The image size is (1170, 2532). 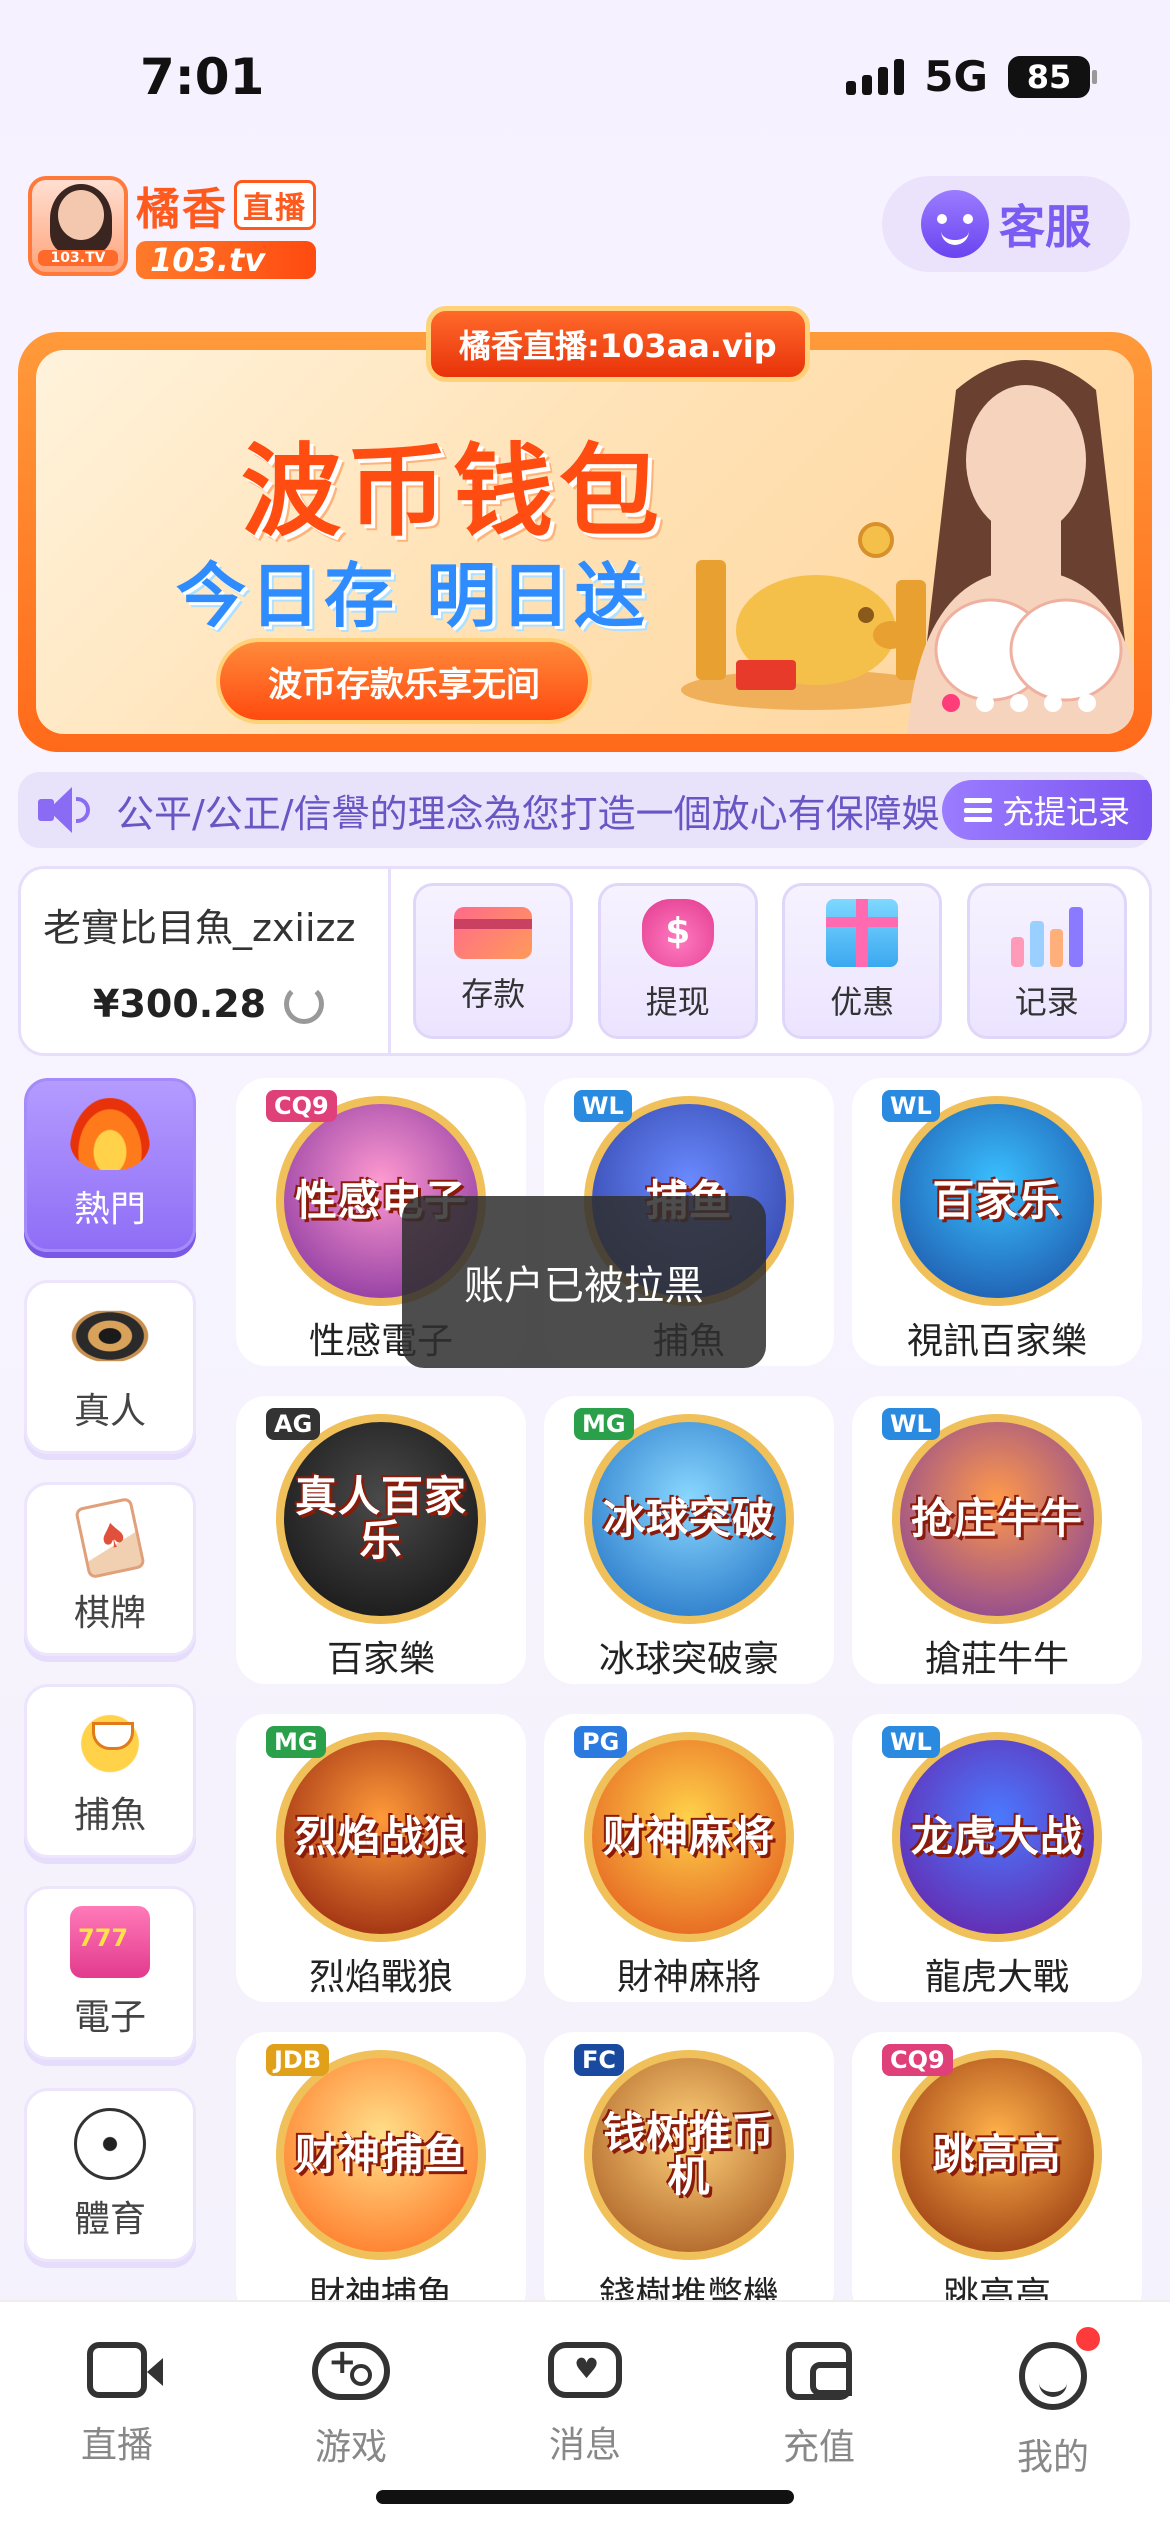 I want to click on game-card: AG 真人百家乐百家樂, so click(x=381, y=1540).